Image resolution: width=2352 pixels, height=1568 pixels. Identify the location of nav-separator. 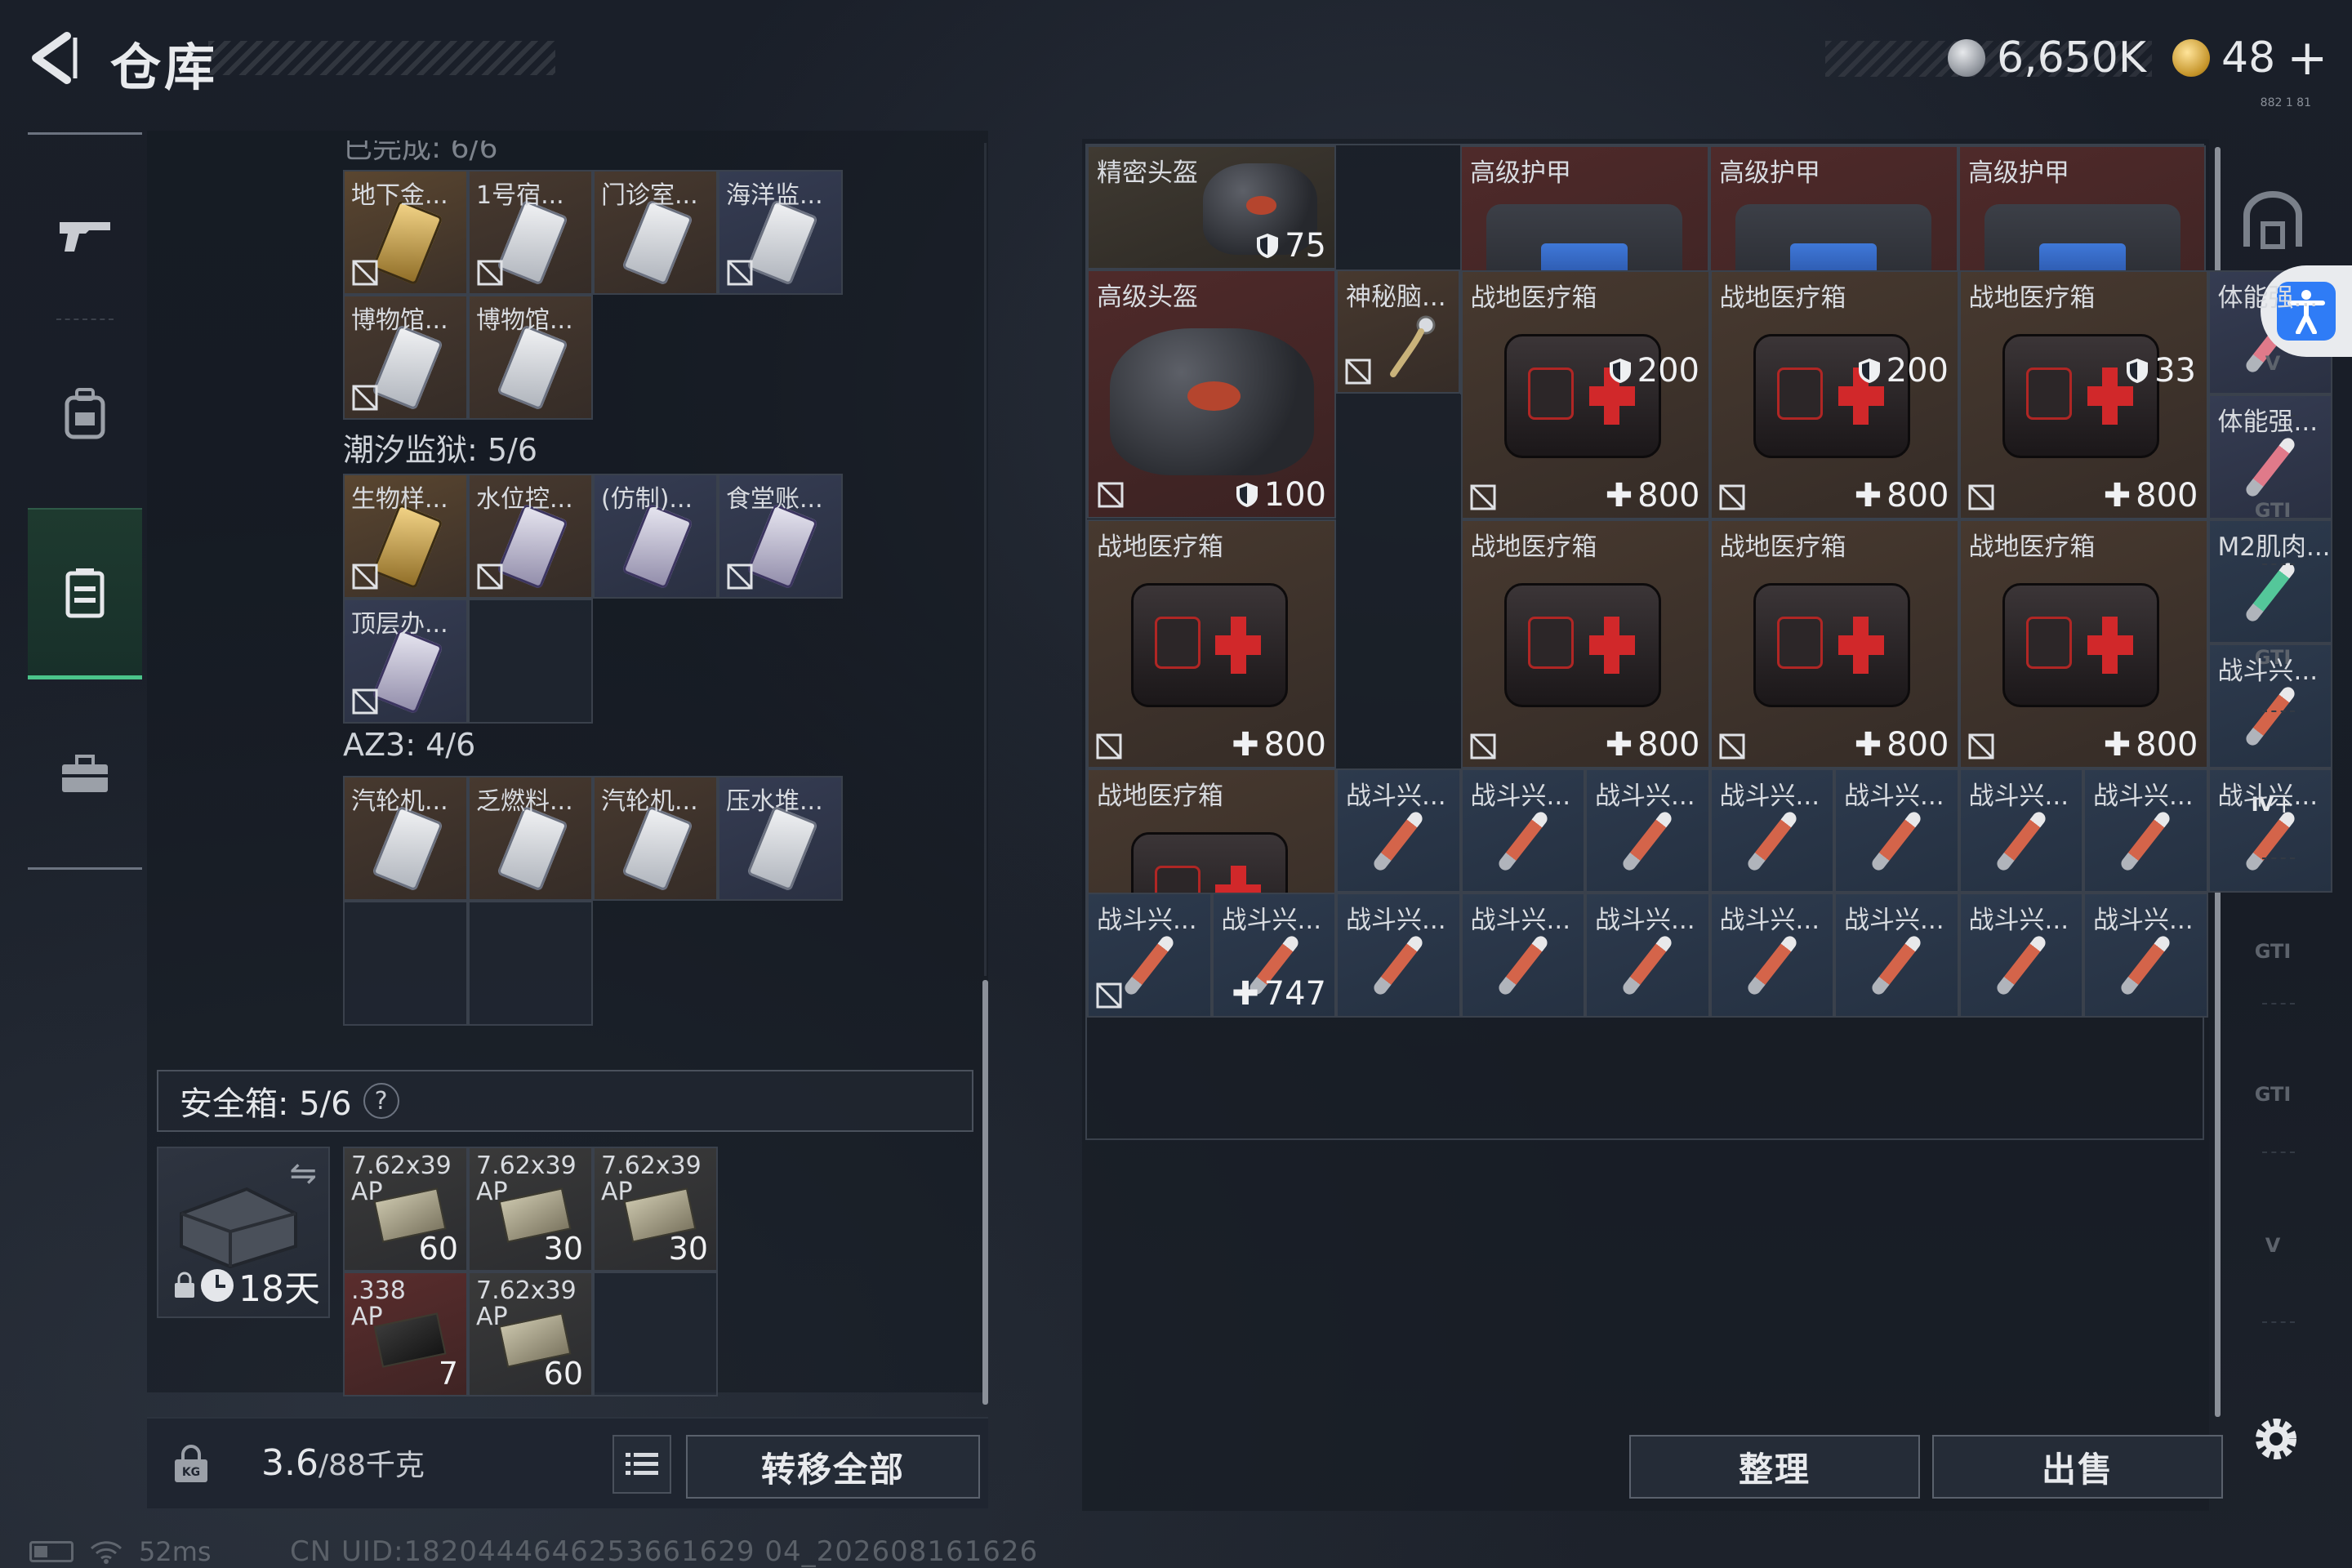
(85, 319).